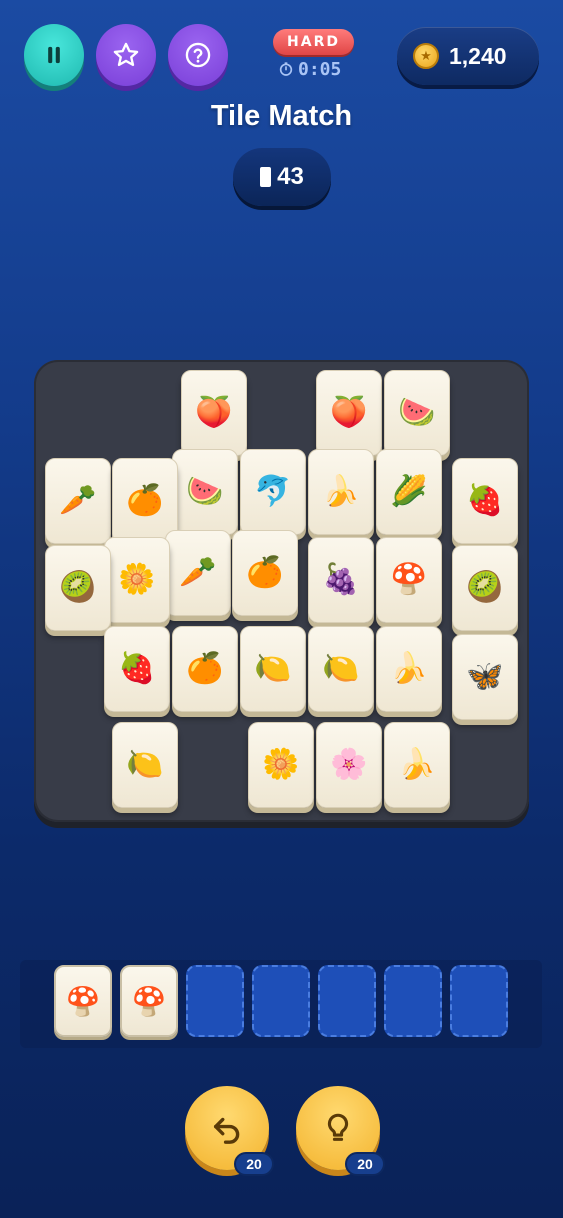 Image resolution: width=563 pixels, height=1218 pixels. What do you see at coordinates (365, 1164) in the screenshot?
I see `hint-count-badge: 20` at bounding box center [365, 1164].